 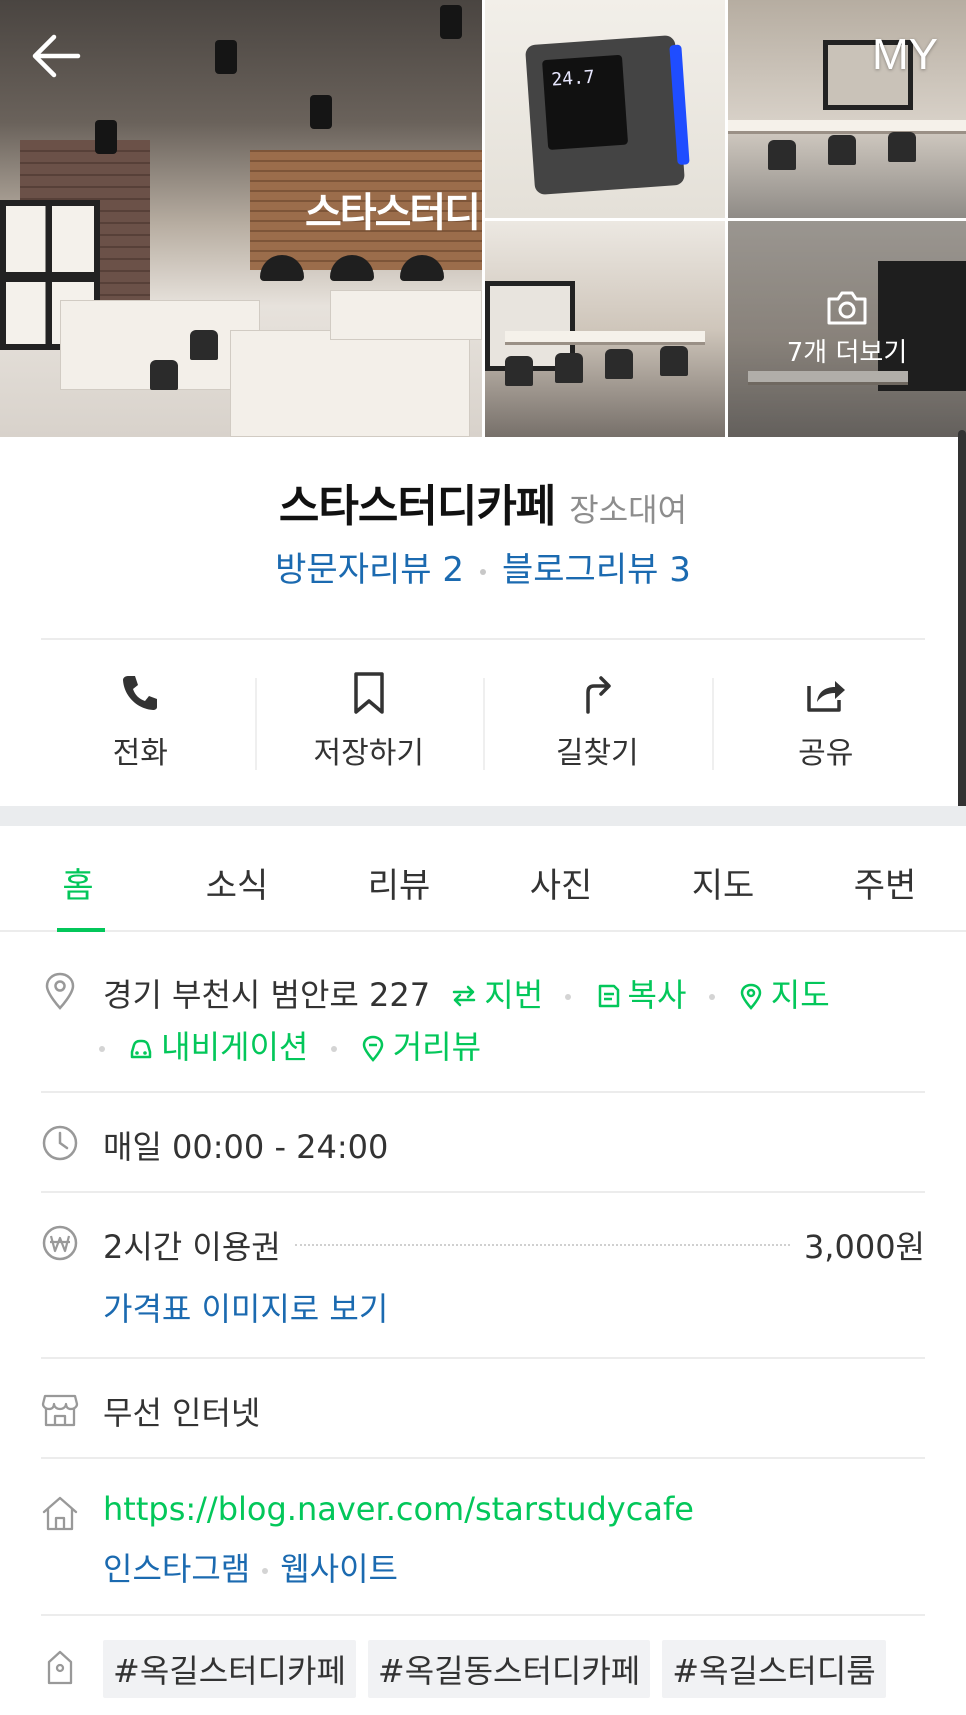 What do you see at coordinates (398, 1509) in the screenshot?
I see `homepage-url-link: https://blog.naver.com/starstudycafe` at bounding box center [398, 1509].